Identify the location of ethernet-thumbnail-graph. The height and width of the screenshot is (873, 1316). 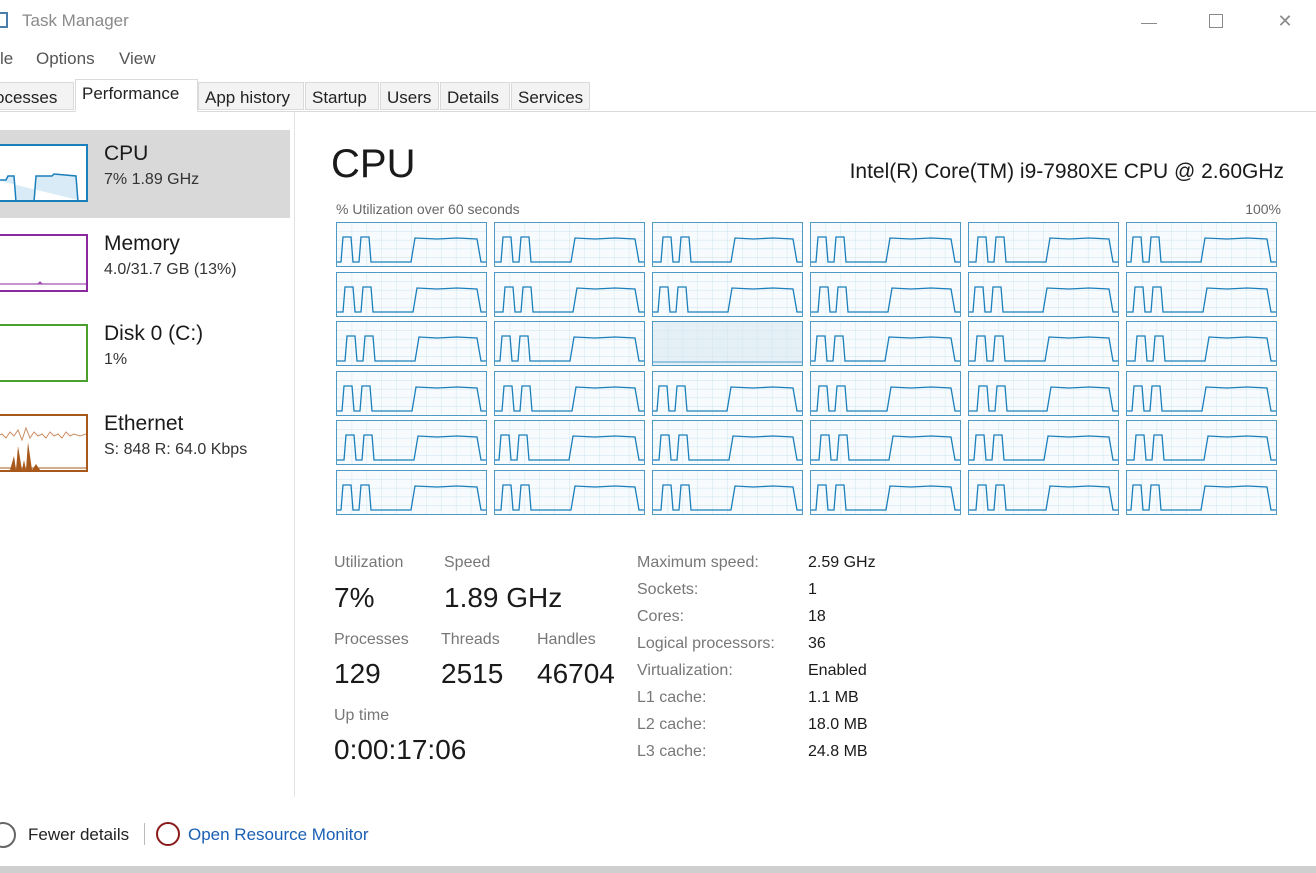
(44, 443).